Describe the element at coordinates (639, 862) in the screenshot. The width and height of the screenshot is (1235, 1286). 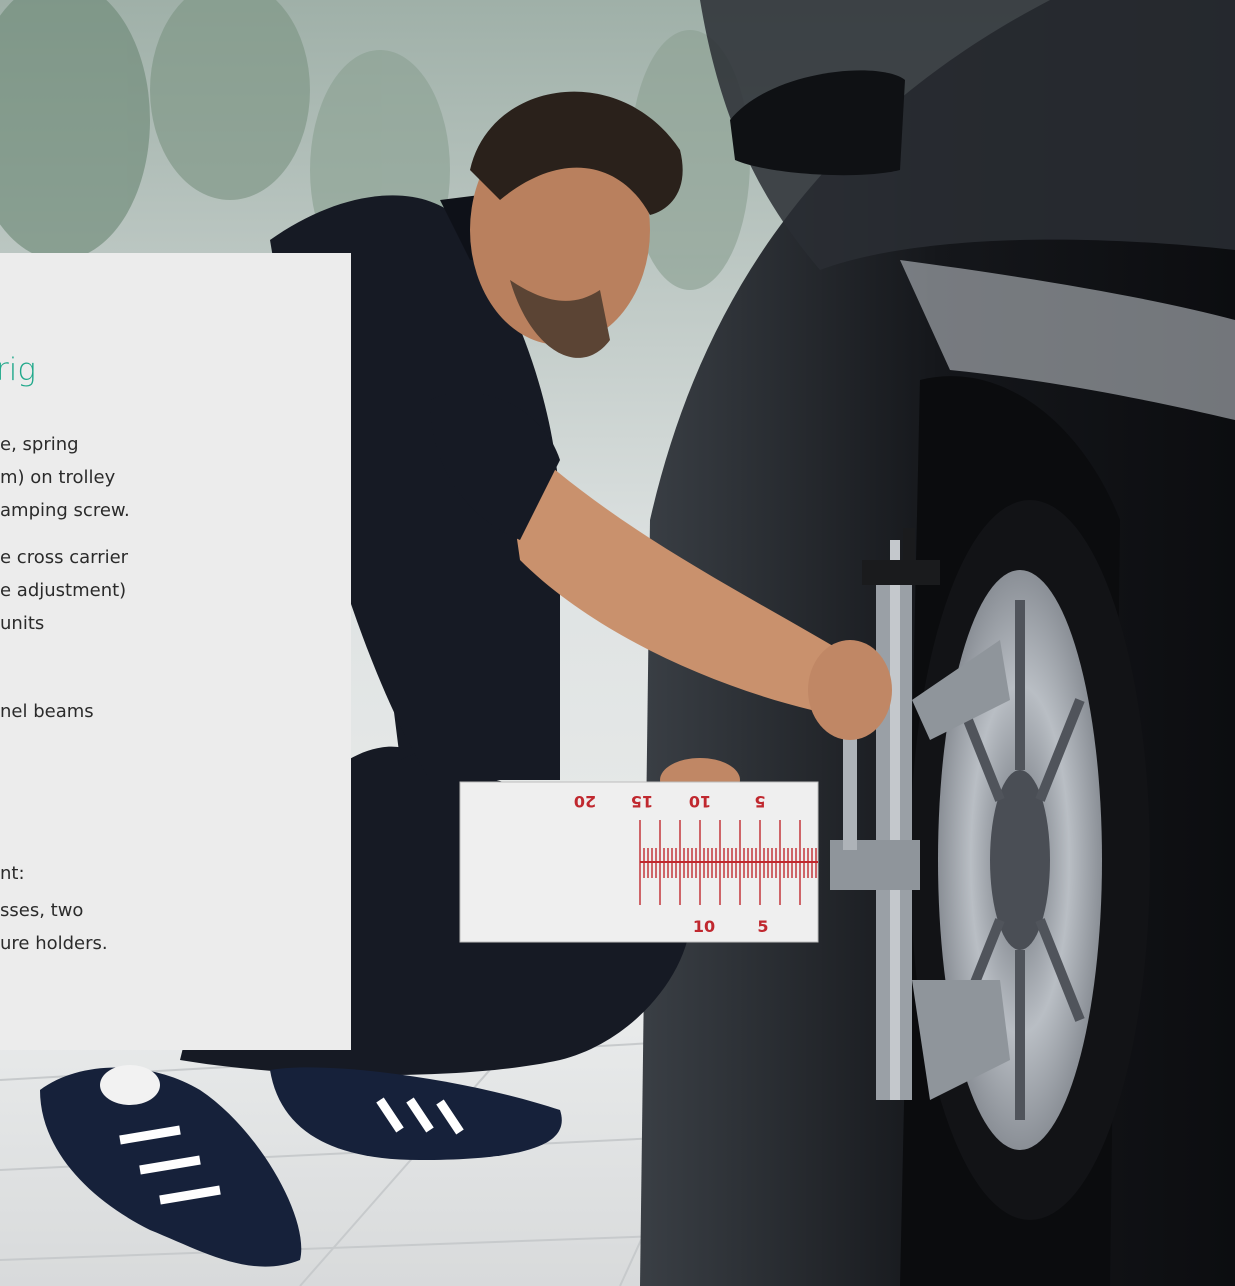
I see `toe-gauge-ruler: 20 15 10 5 10 5` at that location.